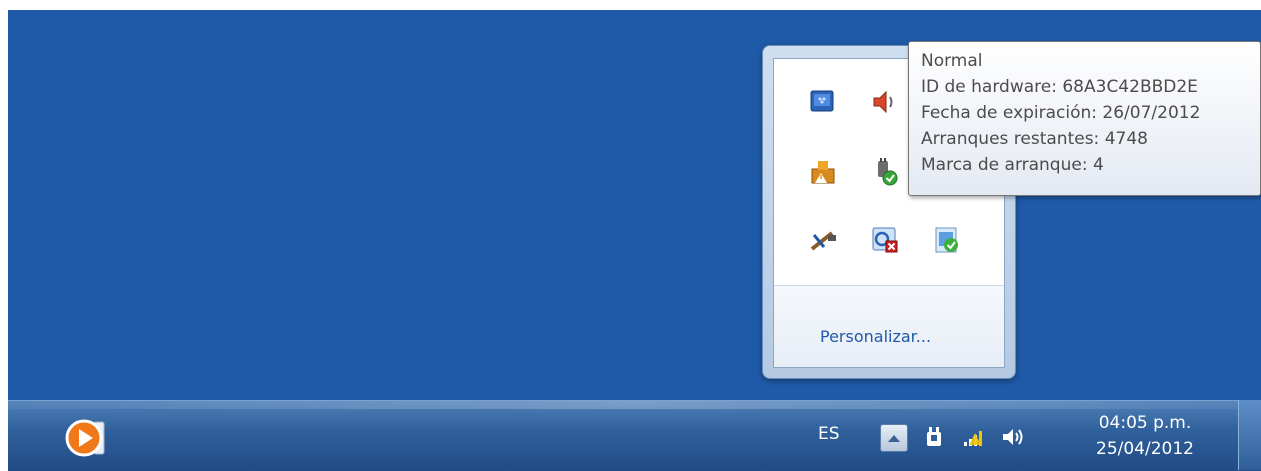  I want to click on taskbar-highlight, so click(634, 405).